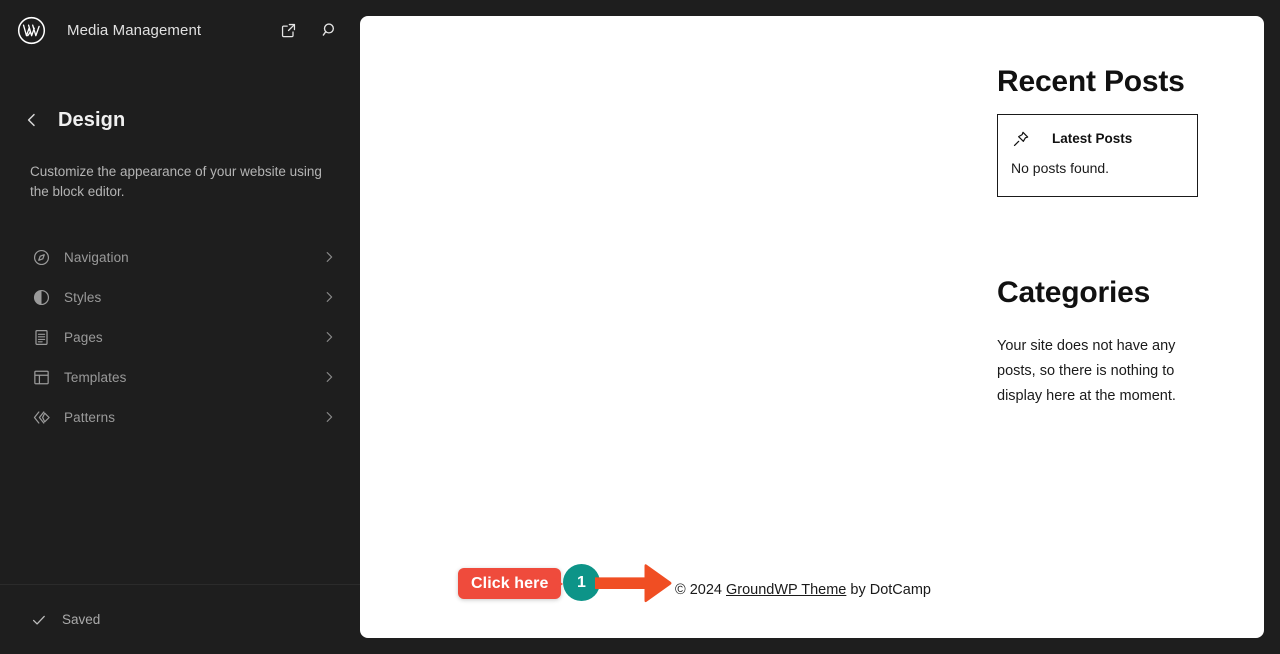  Describe the element at coordinates (41, 377) in the screenshot. I see `templates-layout-icon` at that location.